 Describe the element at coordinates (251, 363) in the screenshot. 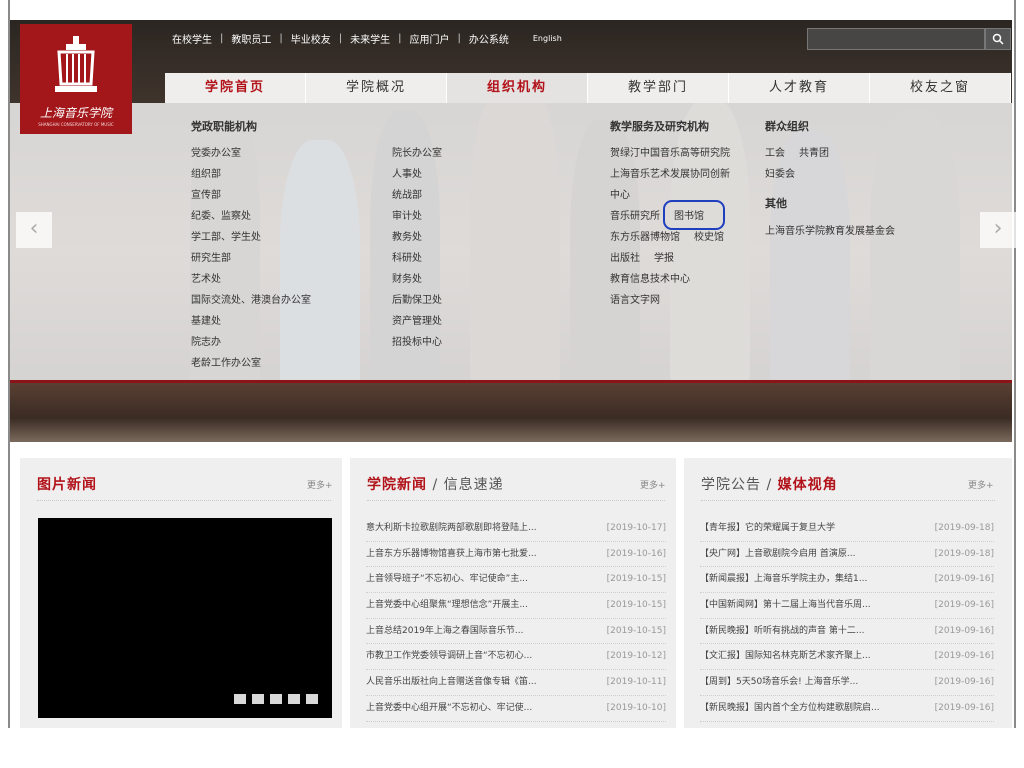

I see `menu-item: 老龄工作办公室` at that location.